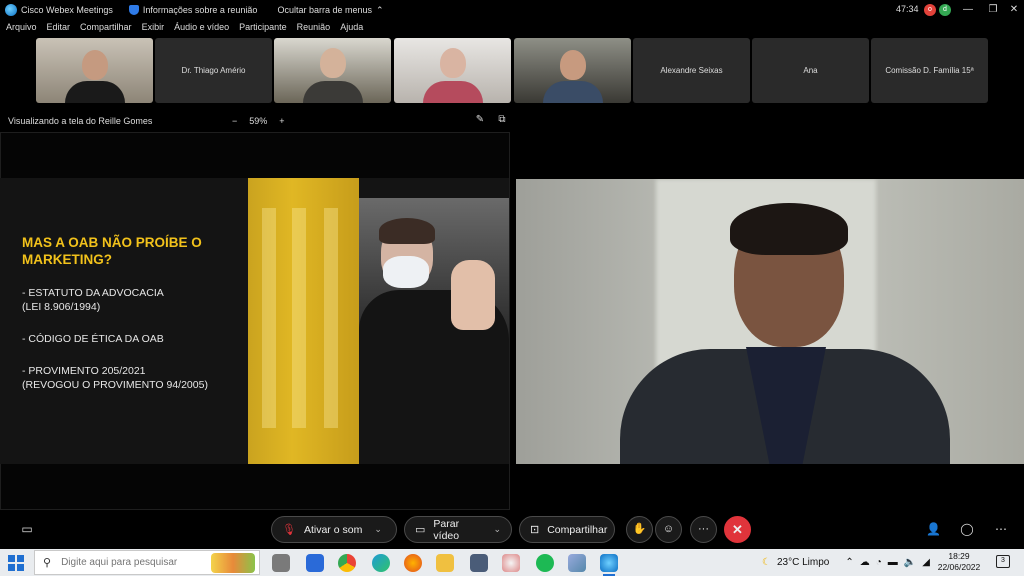 The image size is (1024, 576). I want to click on menu-exibir: Exibir, so click(153, 29).